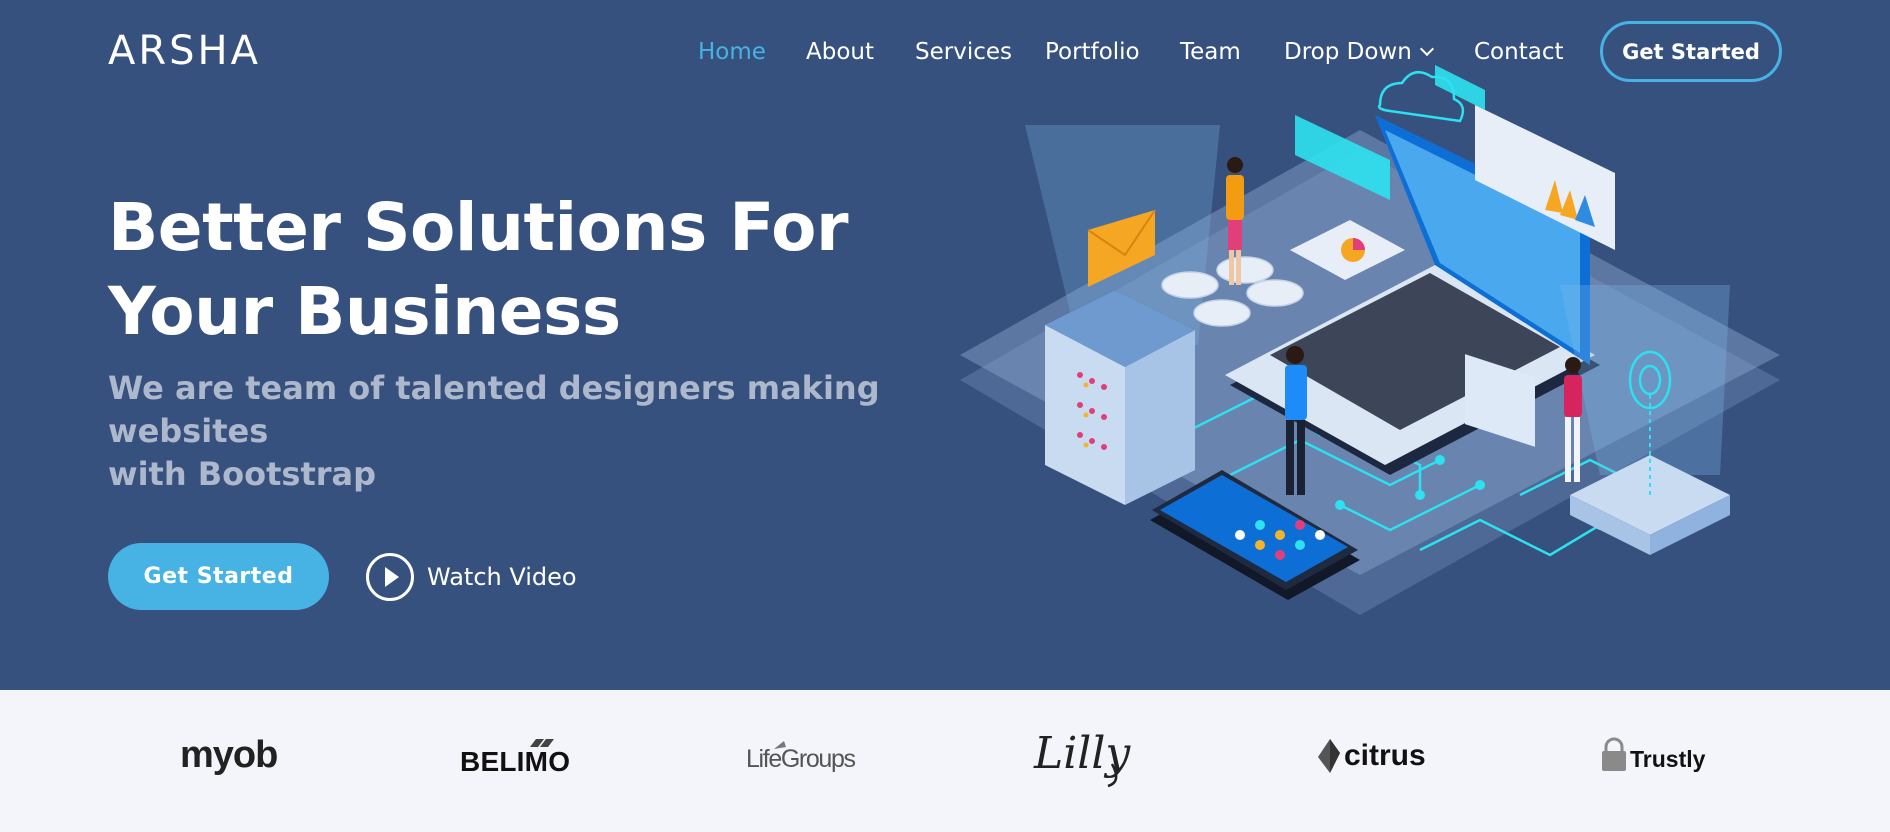 This screenshot has width=1890, height=832. I want to click on svg-text: citrus, so click(1385, 755).